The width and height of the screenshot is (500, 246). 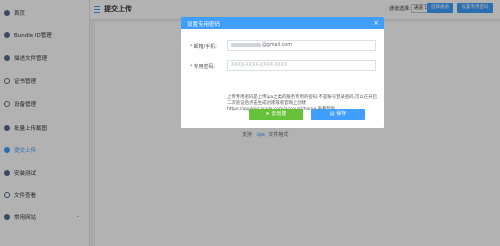 I want to click on app-password-field: XXXX-XXXX-XXXX-XXXX, so click(x=301, y=65).